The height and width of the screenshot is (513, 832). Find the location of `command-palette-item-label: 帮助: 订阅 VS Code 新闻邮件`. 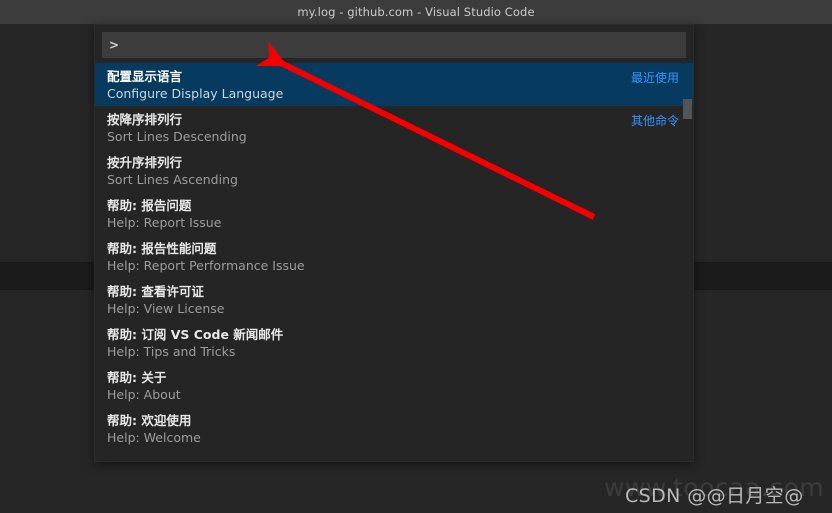

command-palette-item-label: 帮助: 订阅 VS Code 新闻邮件 is located at coordinates (195, 334).